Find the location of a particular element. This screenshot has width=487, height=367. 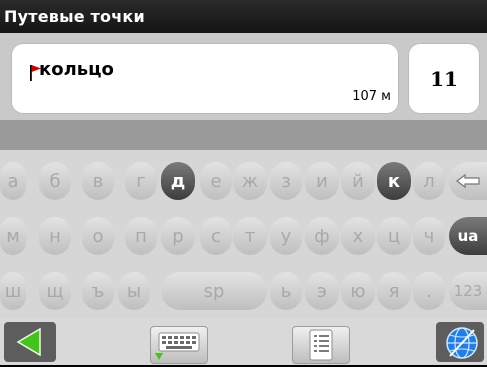

bottom-toolbar is located at coordinates (243, 341).